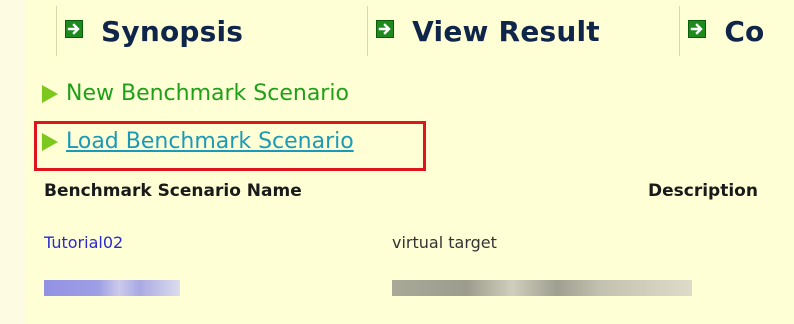  I want to click on new-scenario-link: New Benchmark Scenario, so click(195, 93).